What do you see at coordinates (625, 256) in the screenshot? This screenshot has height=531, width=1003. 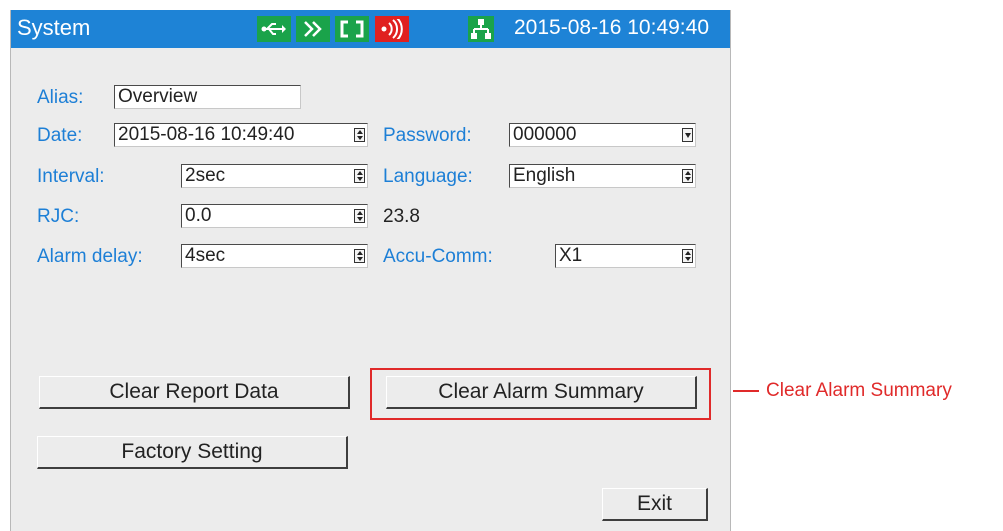 I see `accu-comm-field: X1` at bounding box center [625, 256].